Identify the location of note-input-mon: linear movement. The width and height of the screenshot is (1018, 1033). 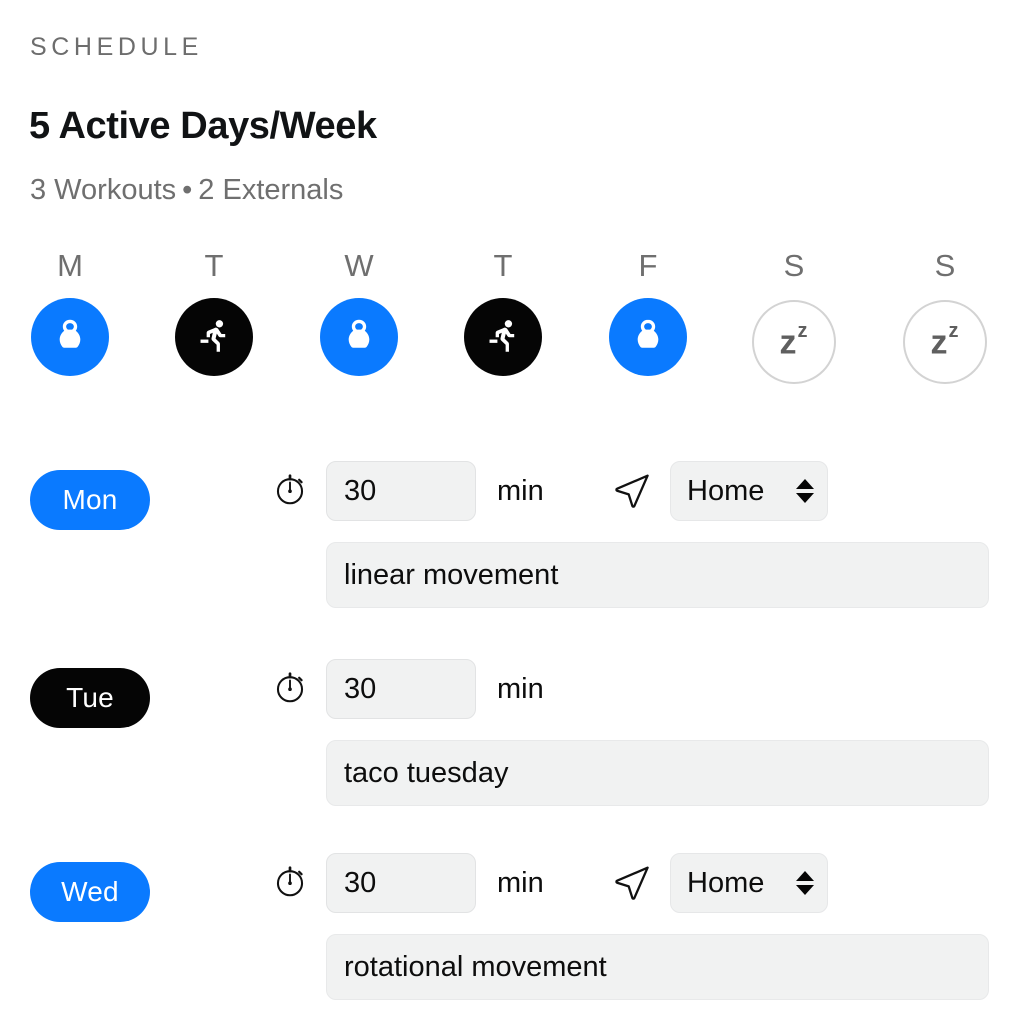
(657, 575).